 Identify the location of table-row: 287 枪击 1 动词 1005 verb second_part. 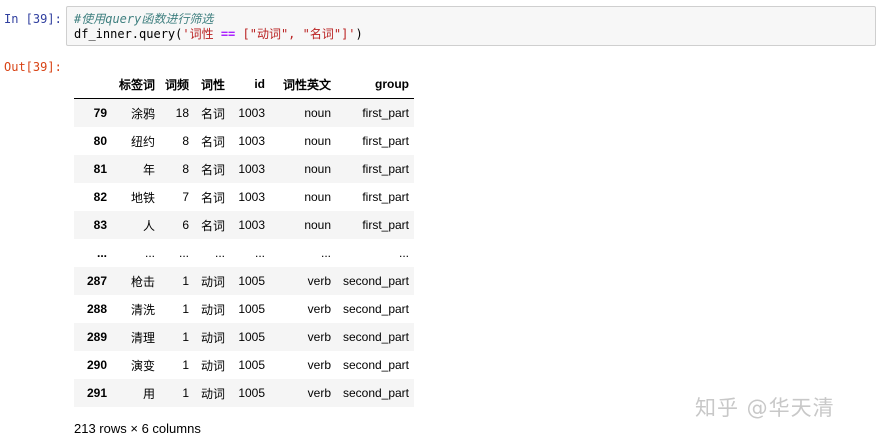
(244, 281).